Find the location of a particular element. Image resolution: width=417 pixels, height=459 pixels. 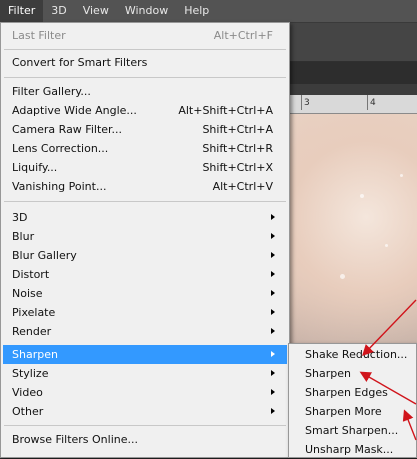

menu-item-shortcut: Shift+Ctrl+A is located at coordinates (237, 129).